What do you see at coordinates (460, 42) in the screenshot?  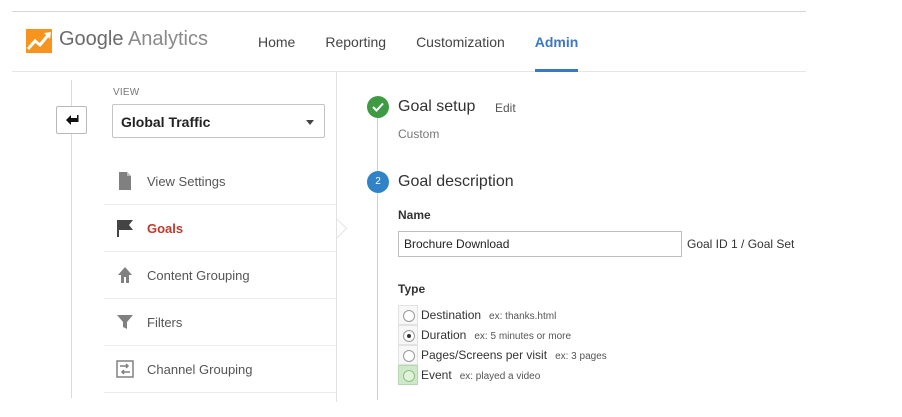 I see `nav-customization: Customization` at bounding box center [460, 42].